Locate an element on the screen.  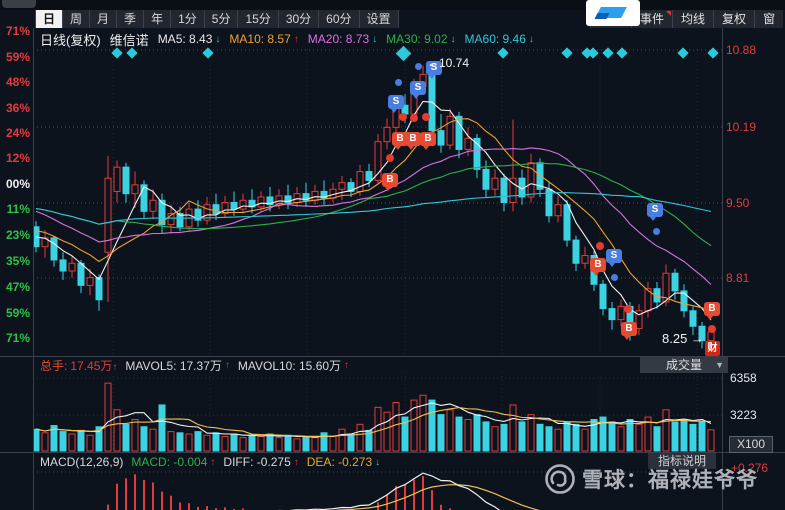
percent-tick-24%: 24% is located at coordinates (17, 133).